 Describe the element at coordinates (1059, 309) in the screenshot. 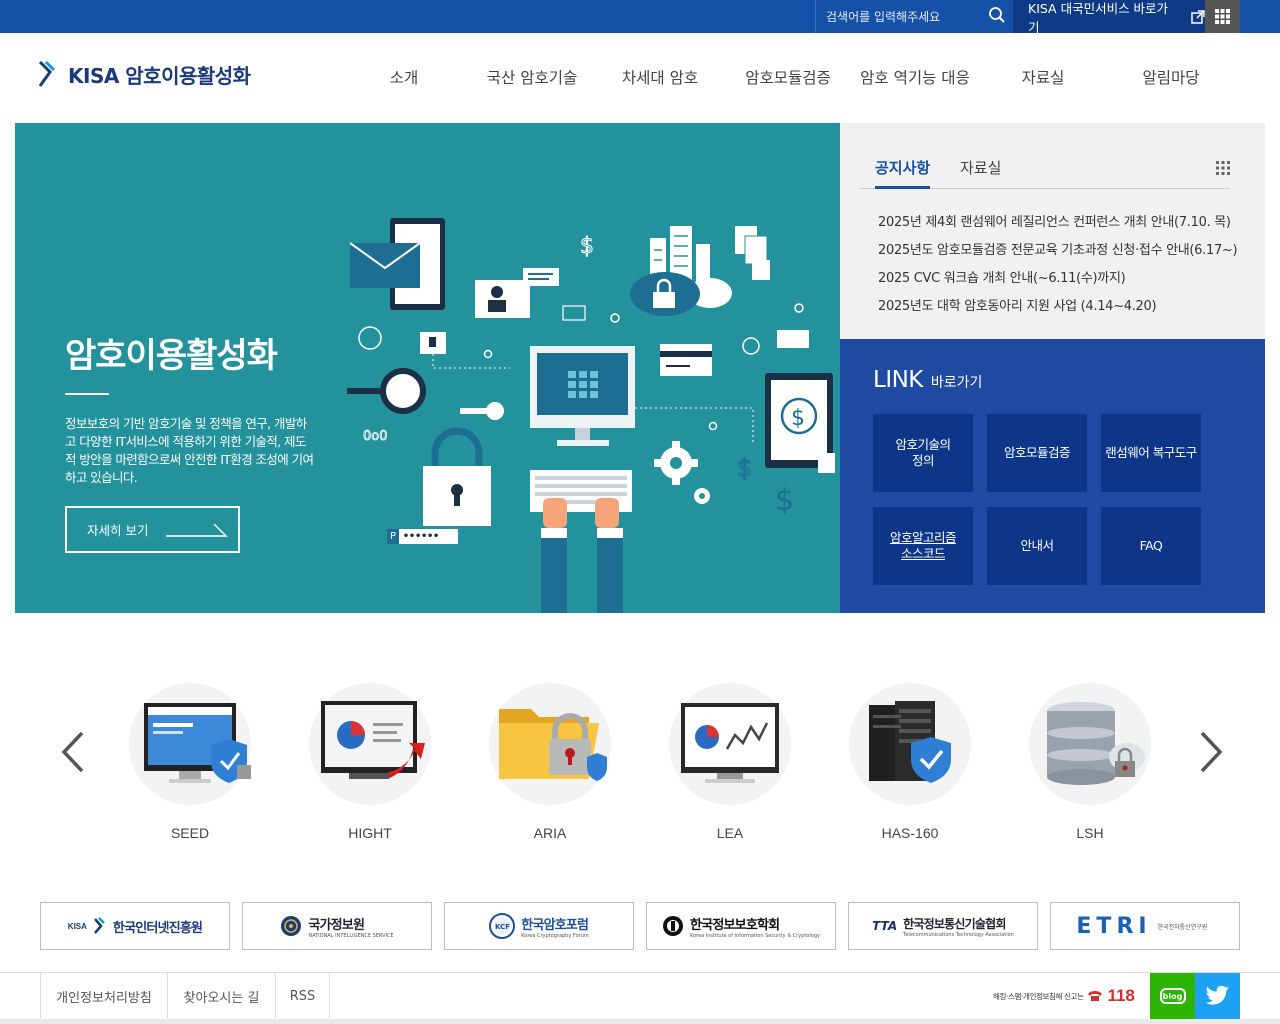

I see `notice-item: 2025년도 대학 암호동아리 지원 사업 (4.14~4.20)` at that location.